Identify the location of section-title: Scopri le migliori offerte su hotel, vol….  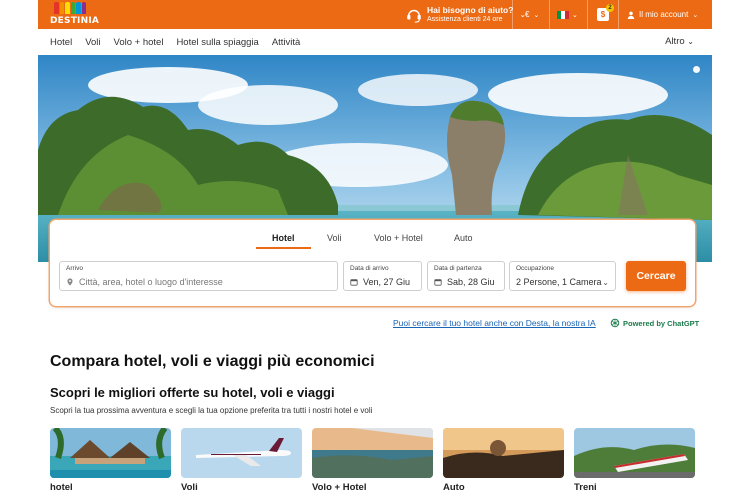
(192, 392).